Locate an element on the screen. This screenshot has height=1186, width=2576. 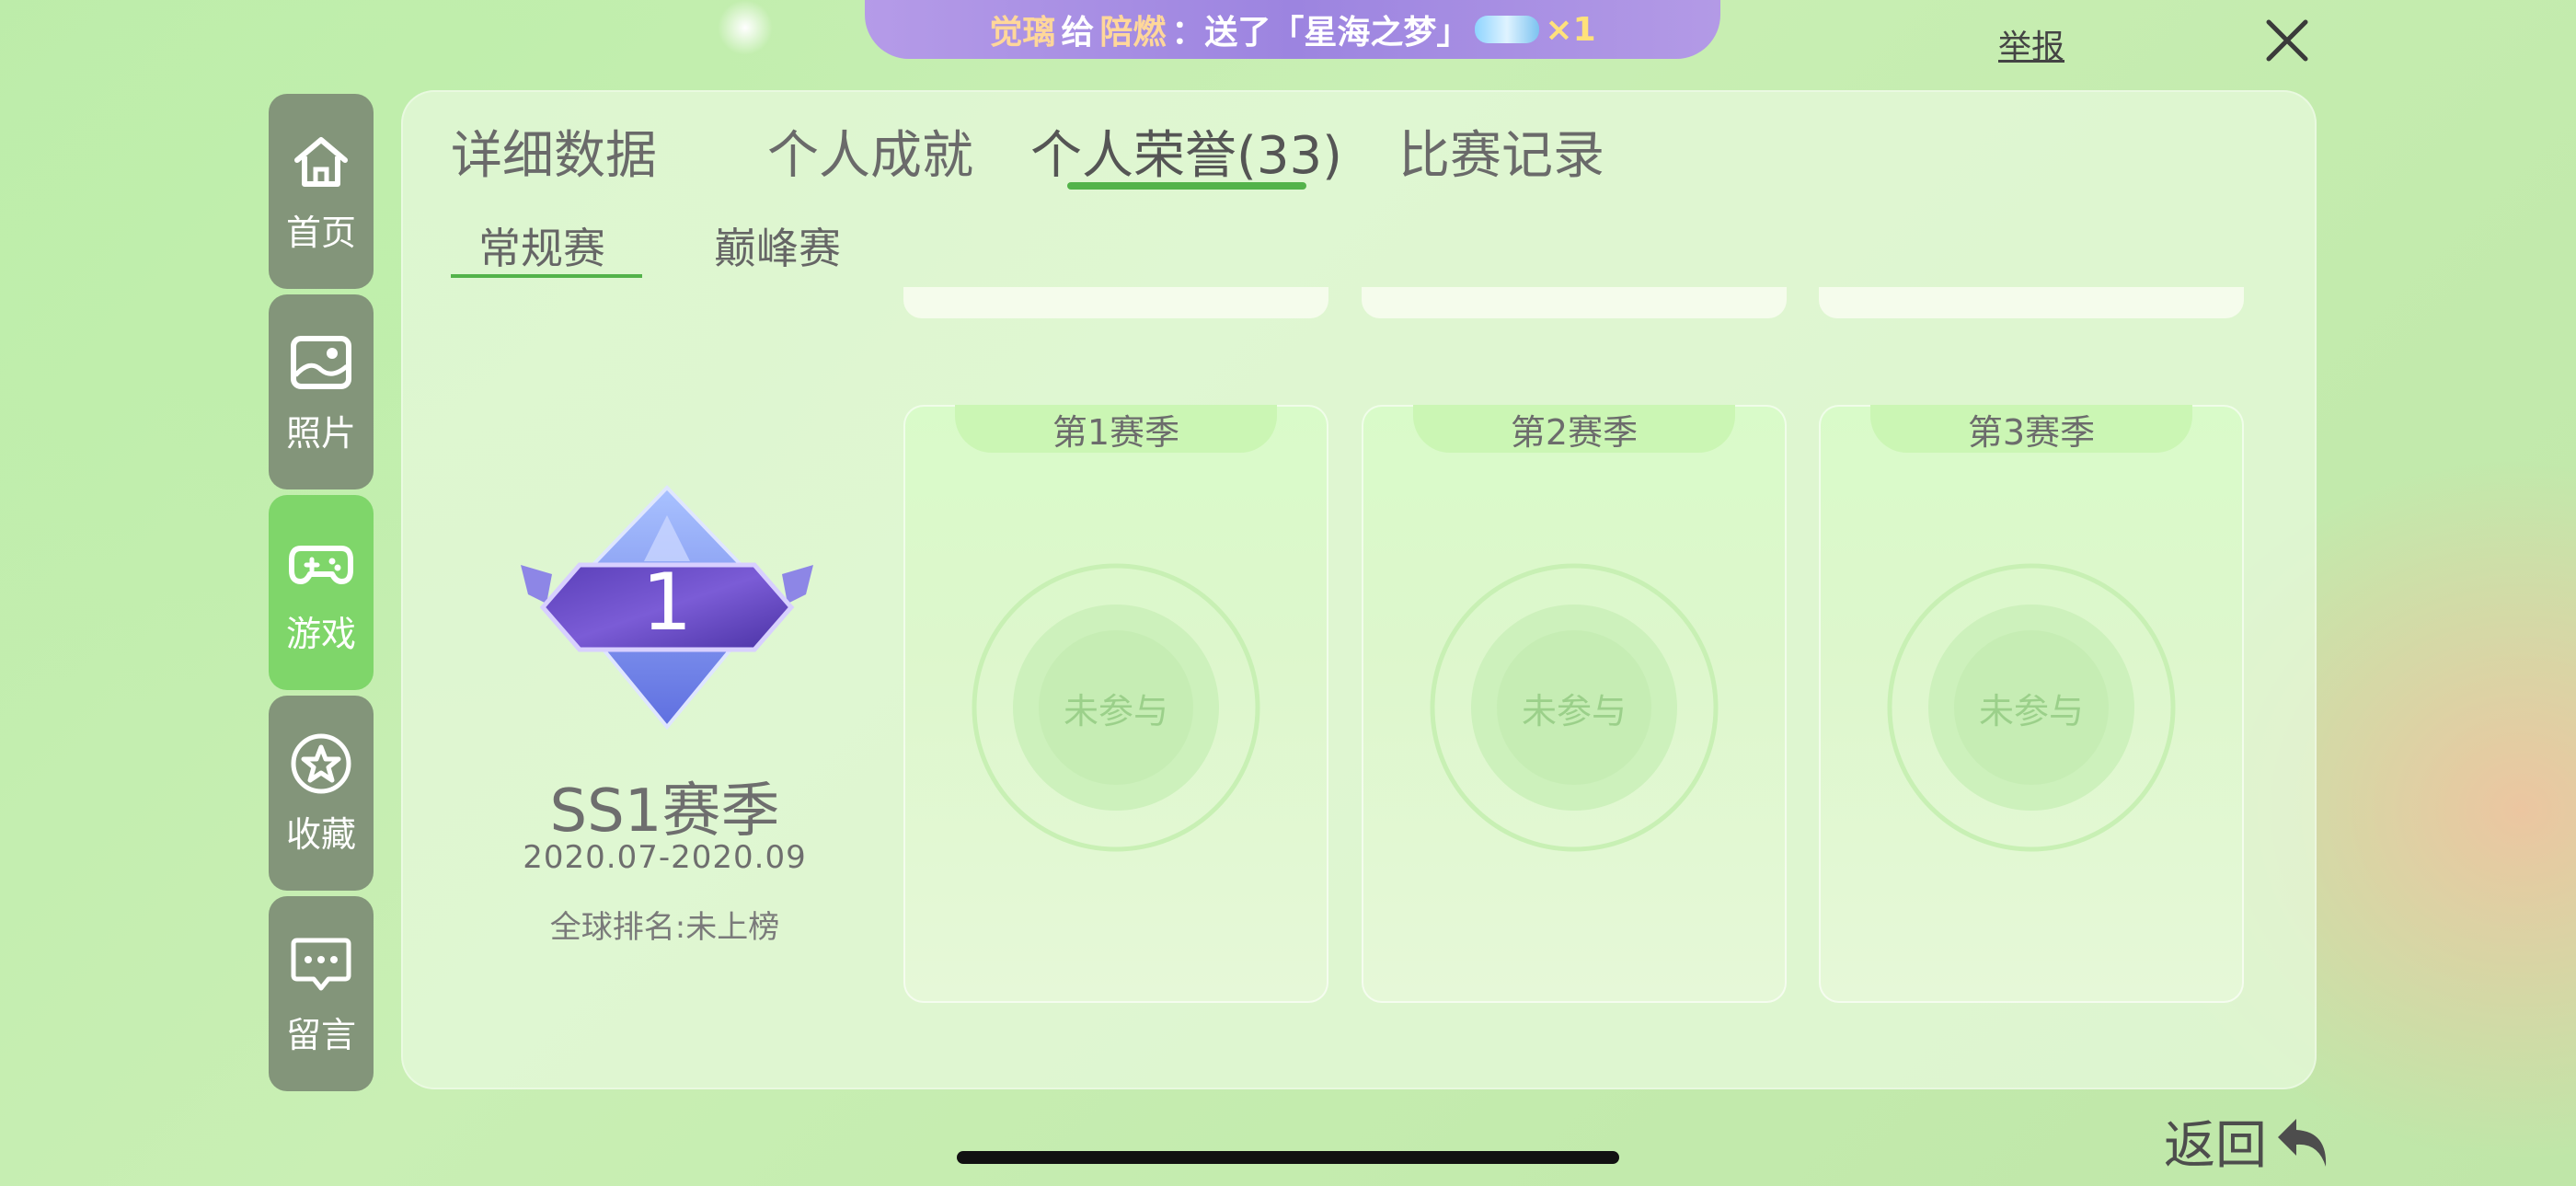
season-card: 第2赛季 未参与 is located at coordinates (1574, 704).